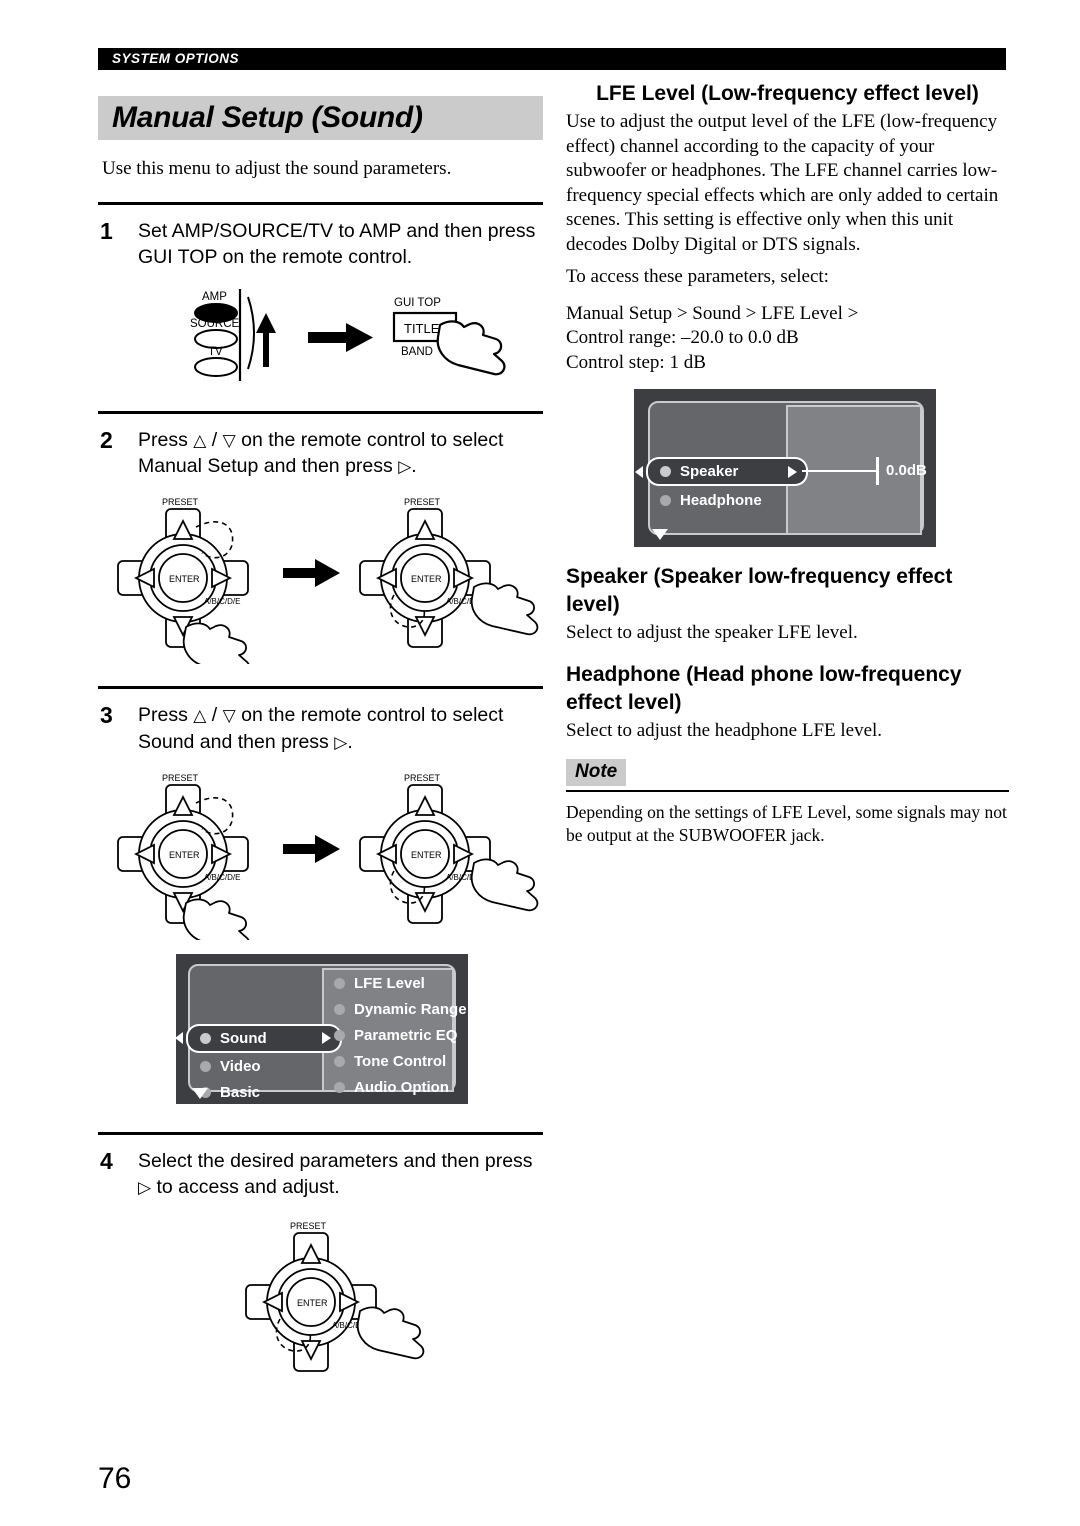  Describe the element at coordinates (697, 277) in the screenshot. I see `access-intro: To access these parameters, select:` at that location.